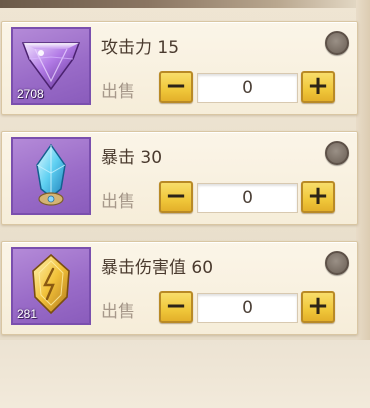  I want to click on item-stat-title: 暴击伤害值 60, so click(157, 268).